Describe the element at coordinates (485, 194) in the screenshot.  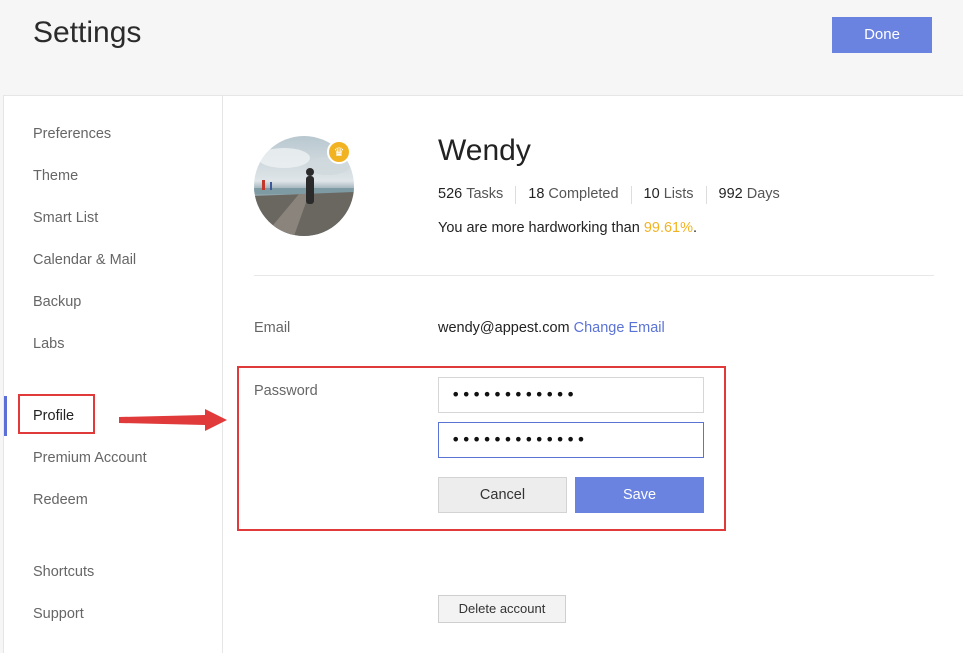
I see `stat-tasks-unit: Tasks` at that location.